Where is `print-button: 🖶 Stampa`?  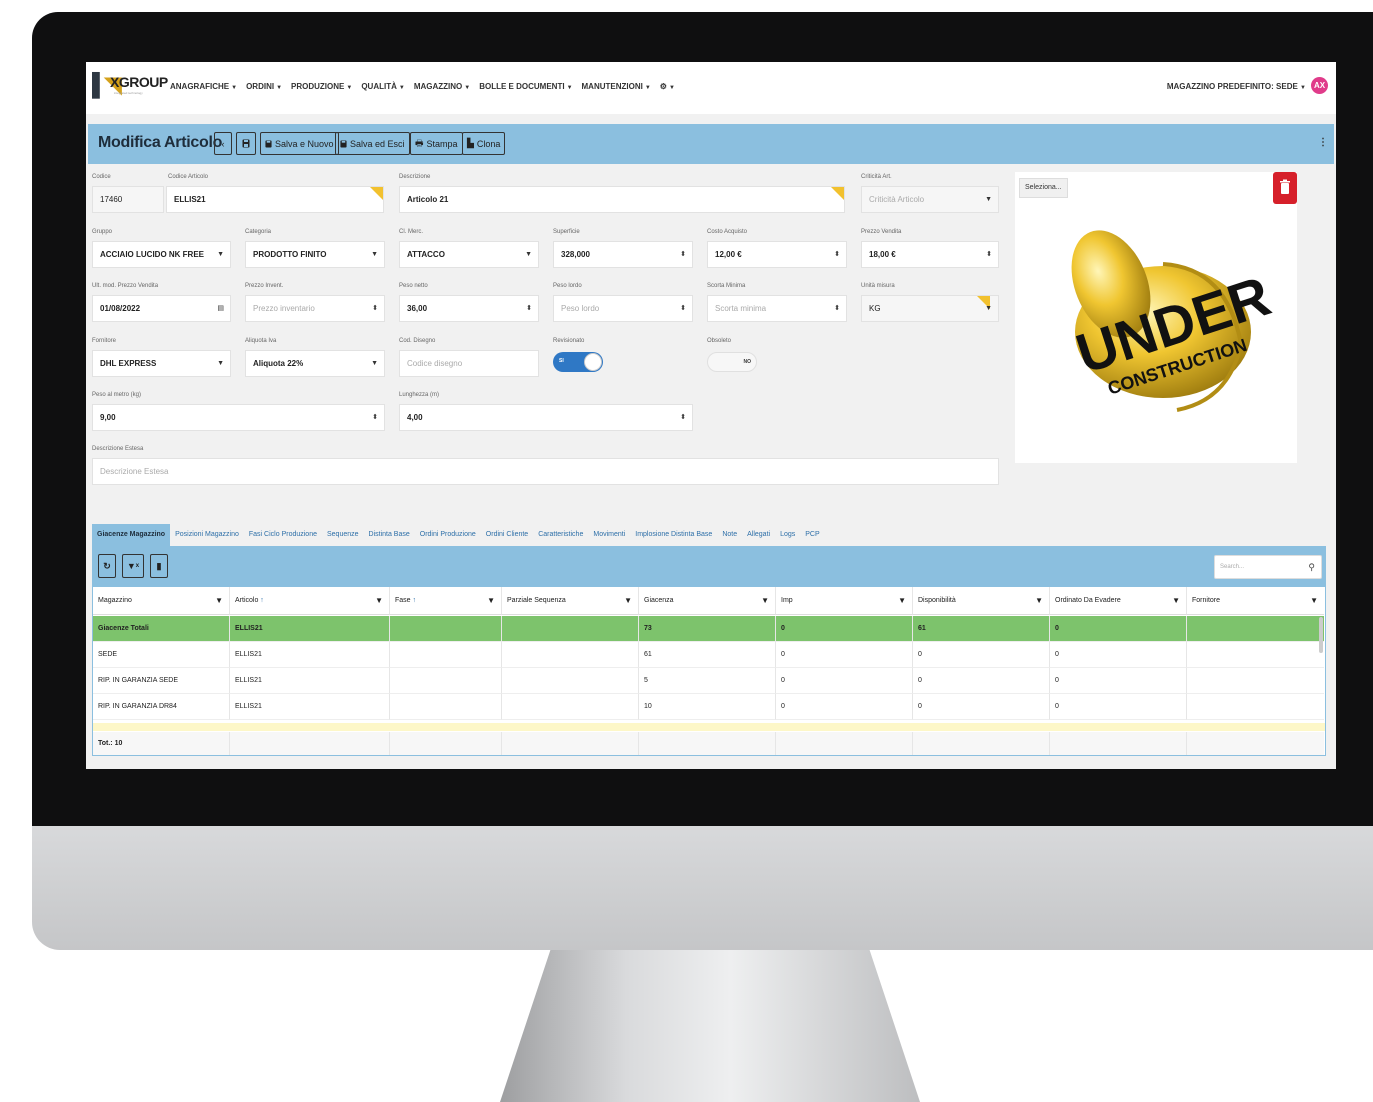
print-button: 🖶 Stampa is located at coordinates (436, 143).